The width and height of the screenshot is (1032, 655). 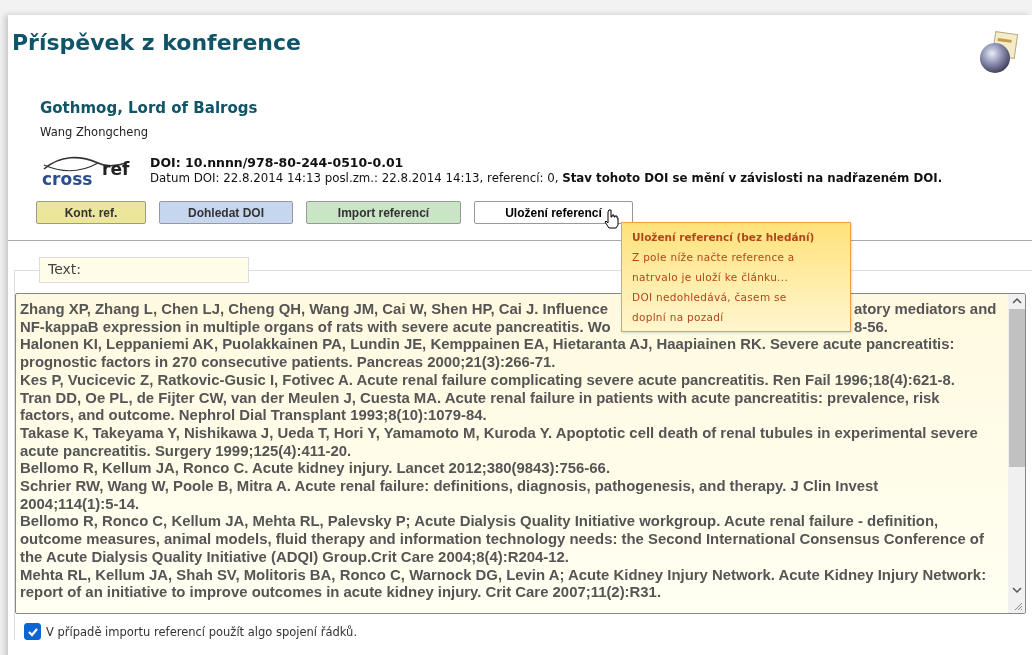 What do you see at coordinates (32, 631) in the screenshot?
I see `checkbox` at bounding box center [32, 631].